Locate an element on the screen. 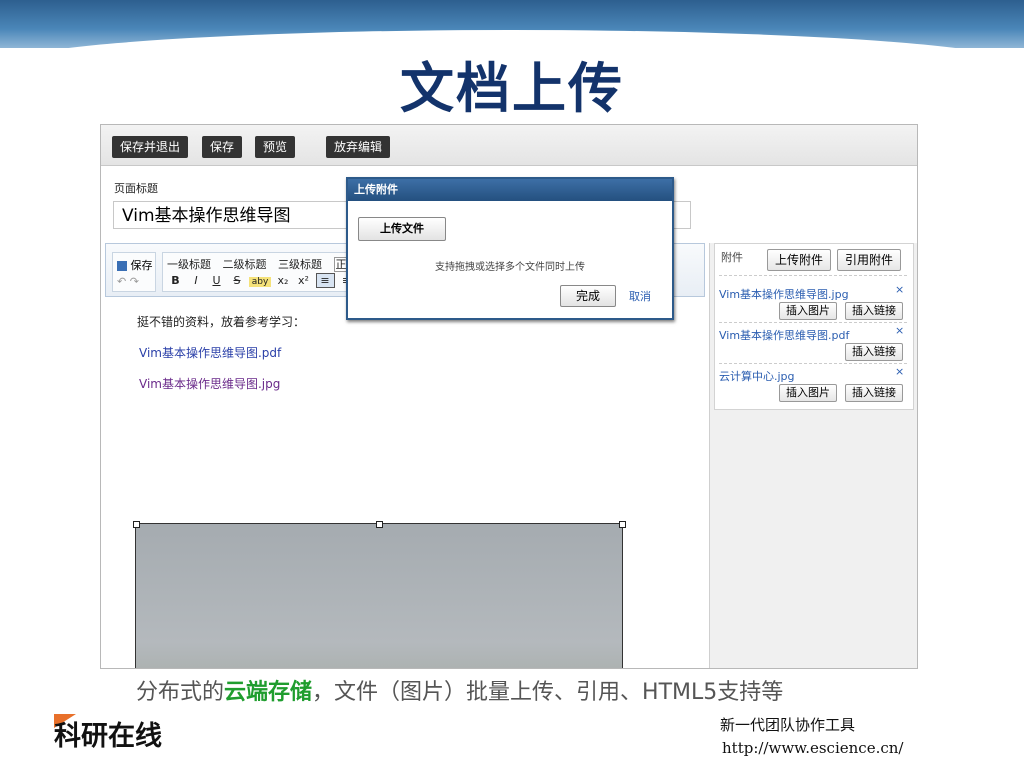 This screenshot has height=768, width=1024. heading-row: 一级标题 二级标题 三级标题 正文 is located at coordinates (267, 264).